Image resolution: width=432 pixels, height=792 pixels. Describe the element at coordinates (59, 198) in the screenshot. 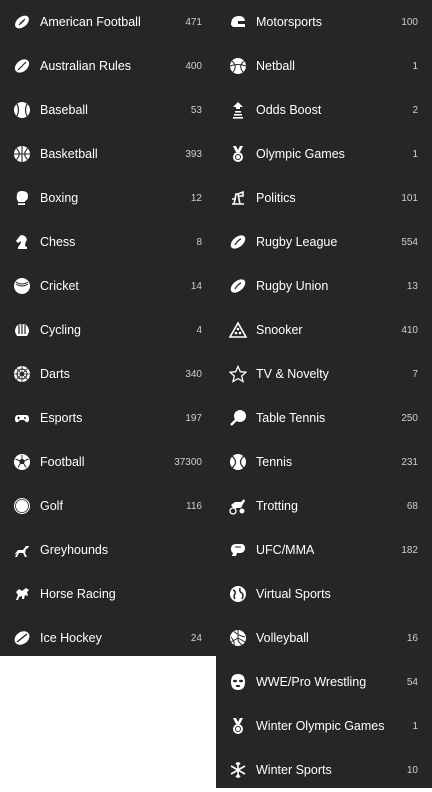

I see `sport-label: Boxing` at that location.